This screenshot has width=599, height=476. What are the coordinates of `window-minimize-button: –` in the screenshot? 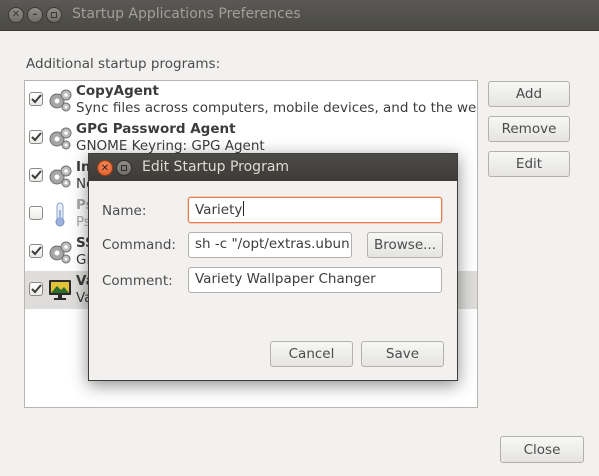 It's located at (35, 15).